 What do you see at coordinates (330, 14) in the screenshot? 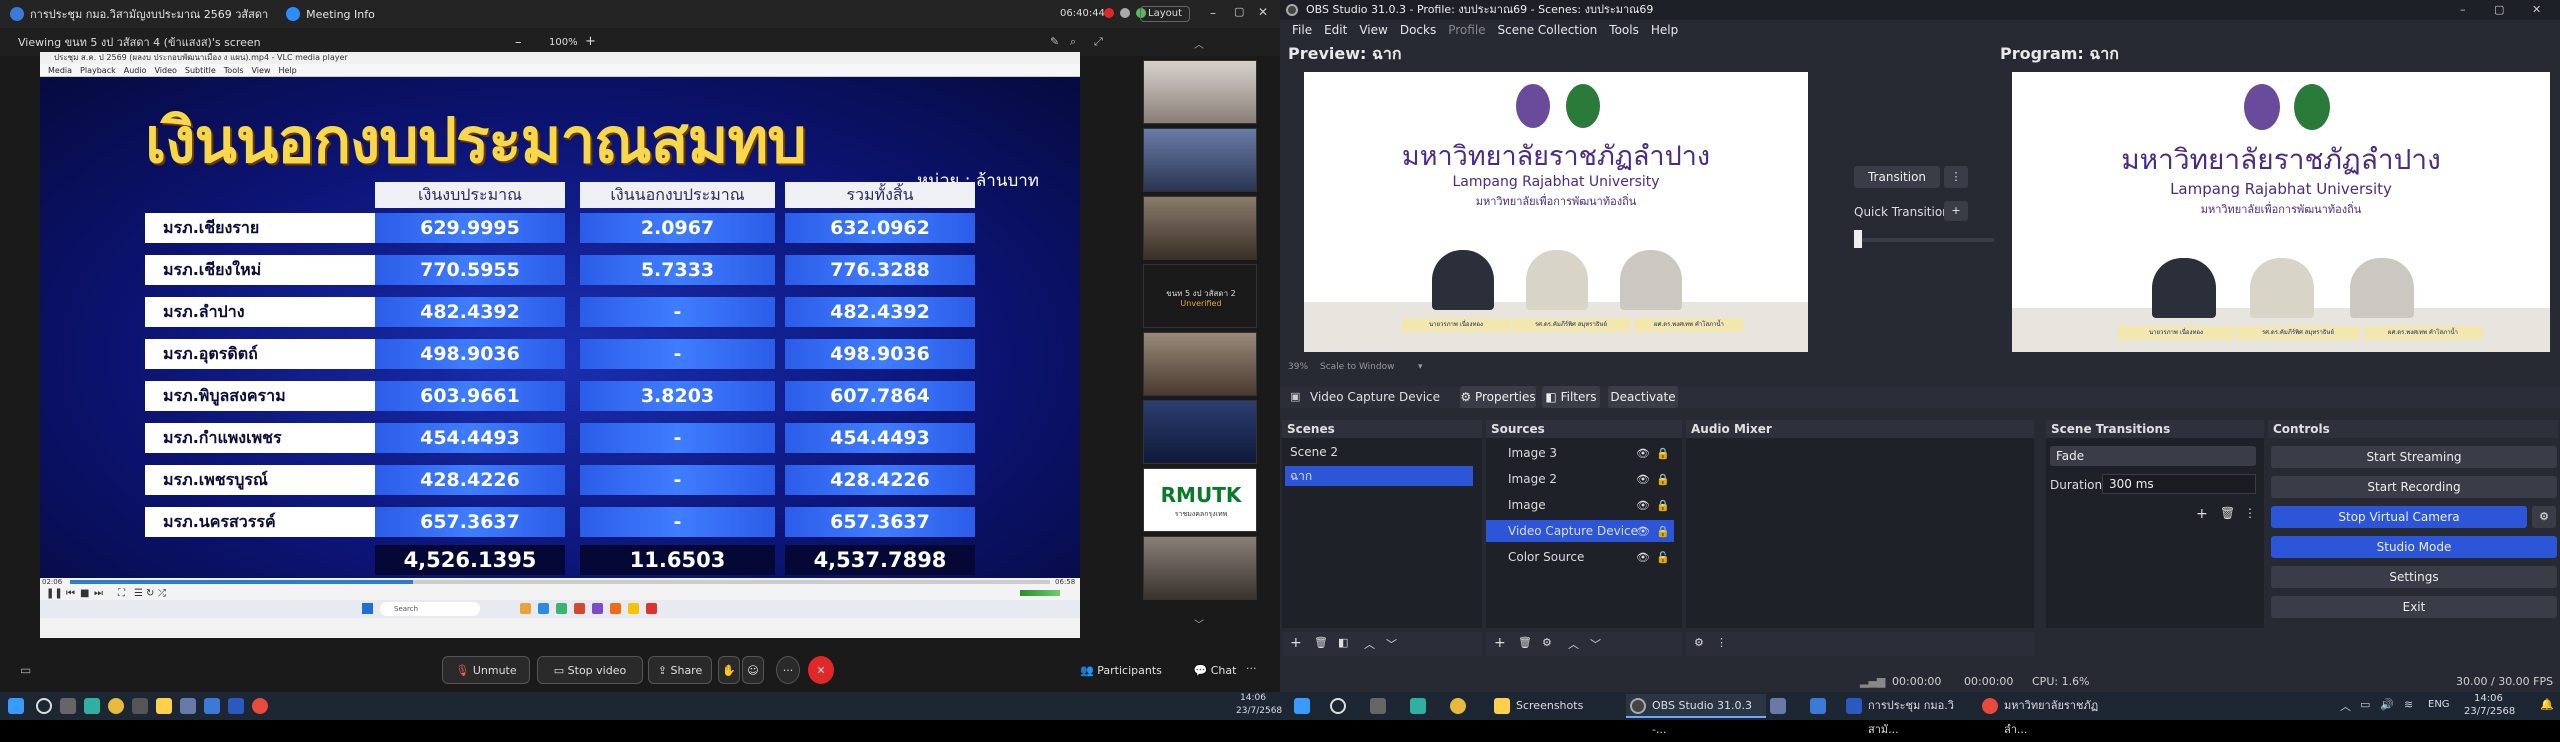
I see `meeting-info-tab: Meeting Info` at bounding box center [330, 14].